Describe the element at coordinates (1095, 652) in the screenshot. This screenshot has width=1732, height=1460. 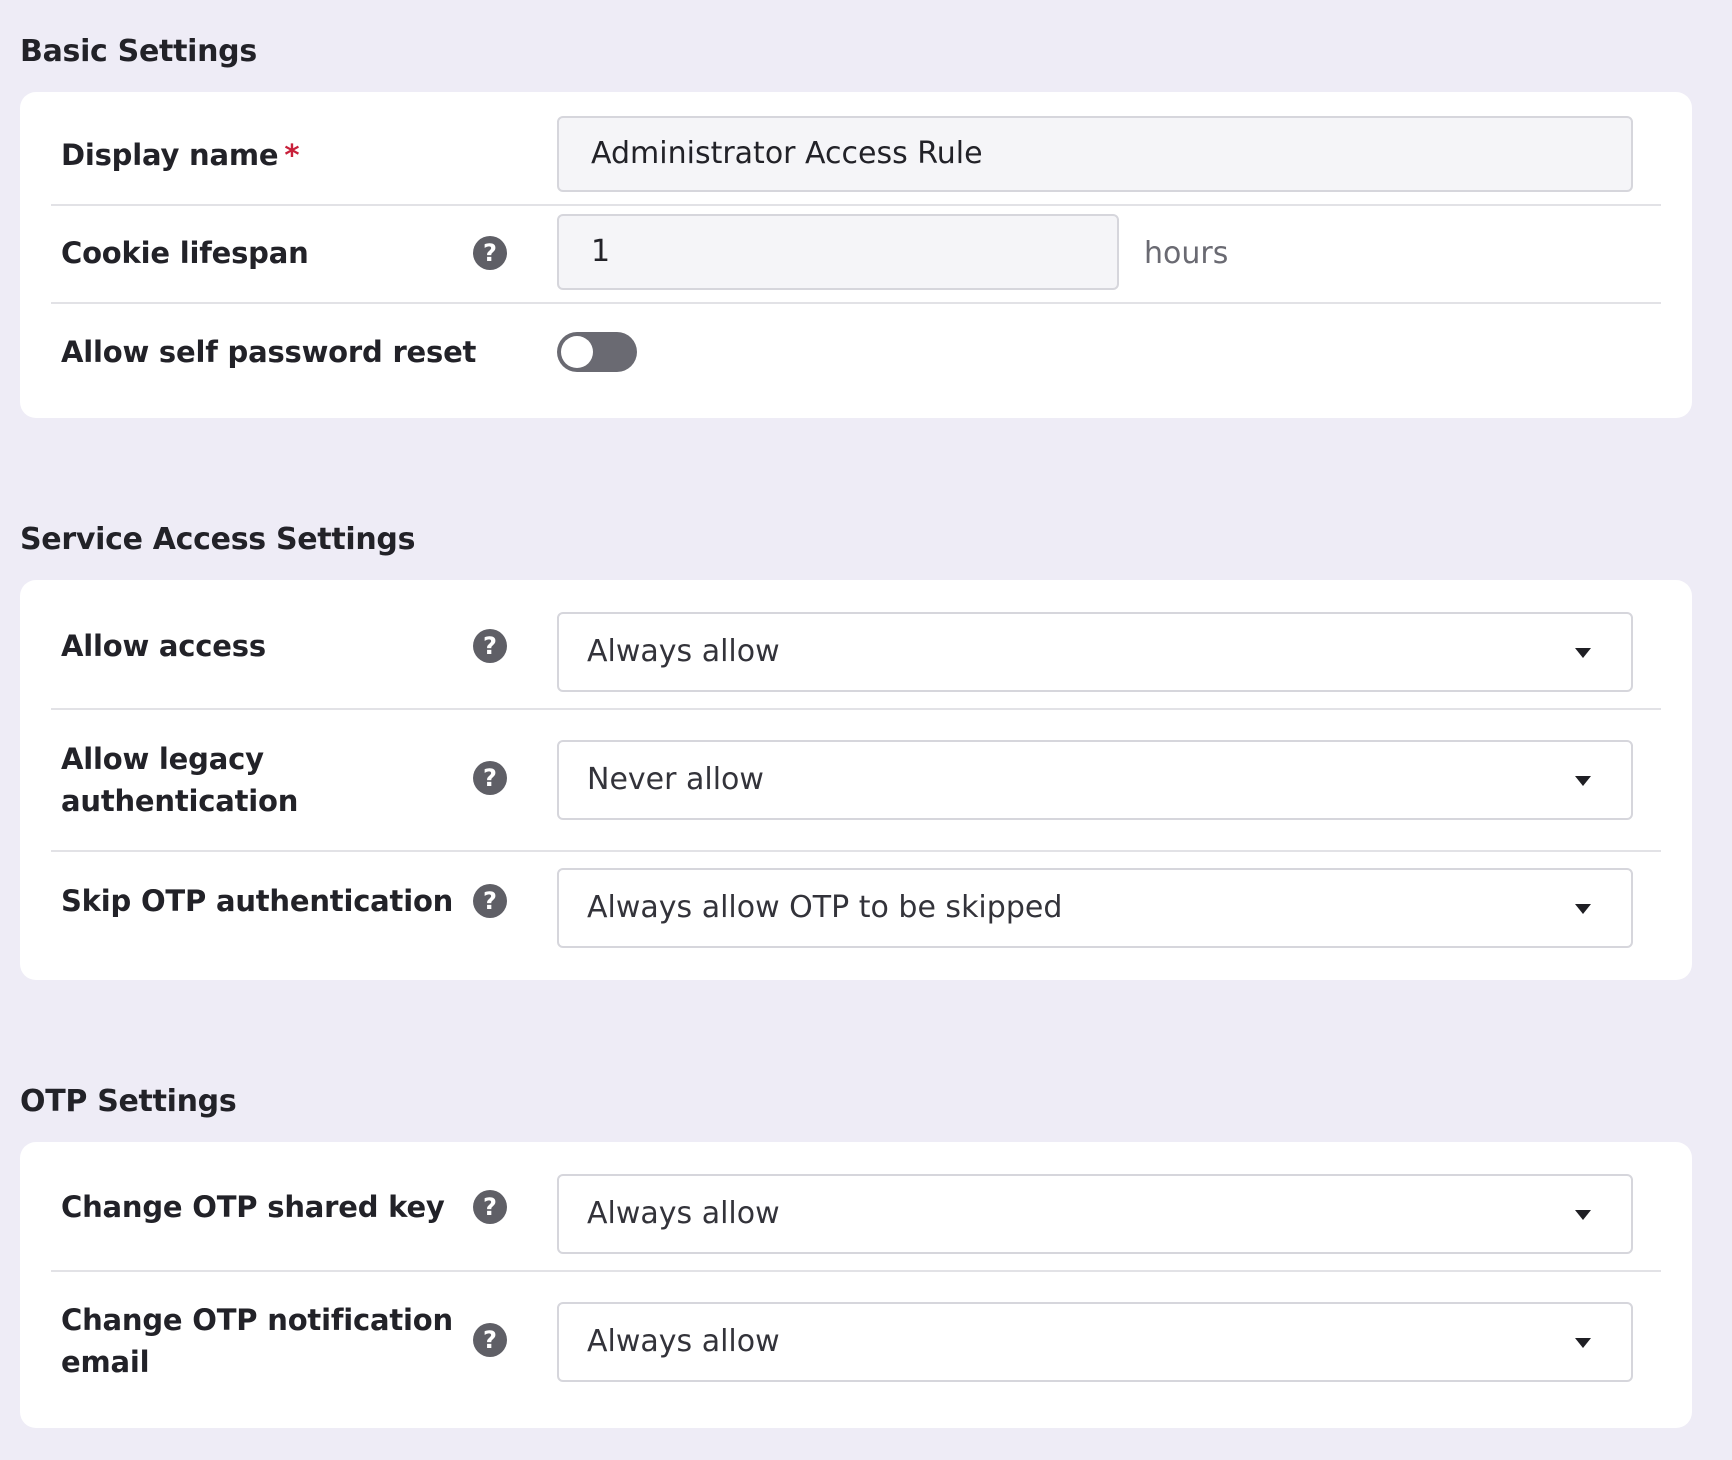
I see `allow-access-select: Always allow` at that location.